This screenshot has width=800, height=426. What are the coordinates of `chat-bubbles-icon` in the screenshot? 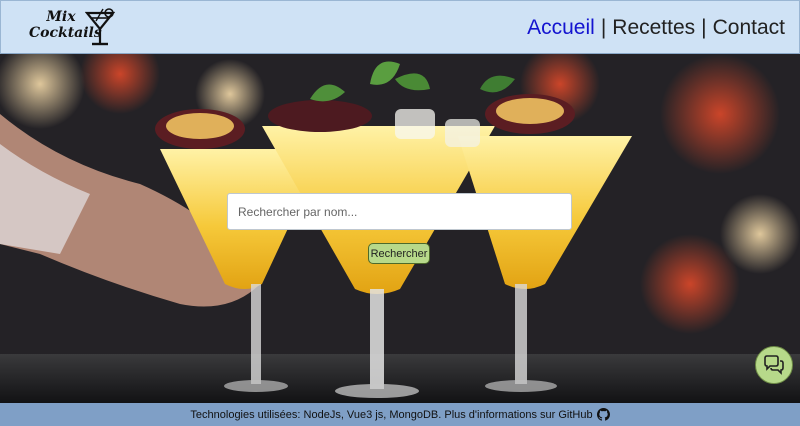 It's located at (774, 365).